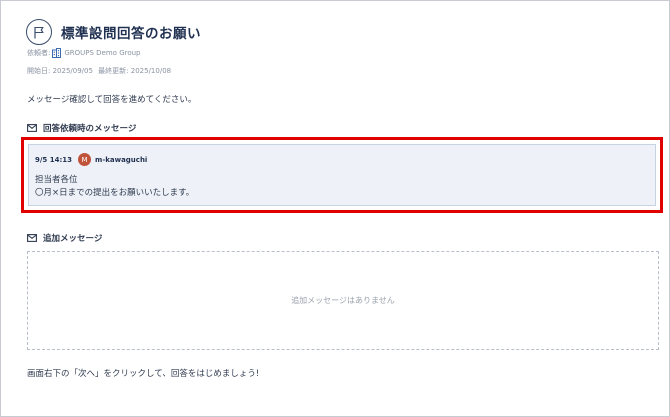  I want to click on request-message-heading: 回答依頼時のメッセージ, so click(81, 128).